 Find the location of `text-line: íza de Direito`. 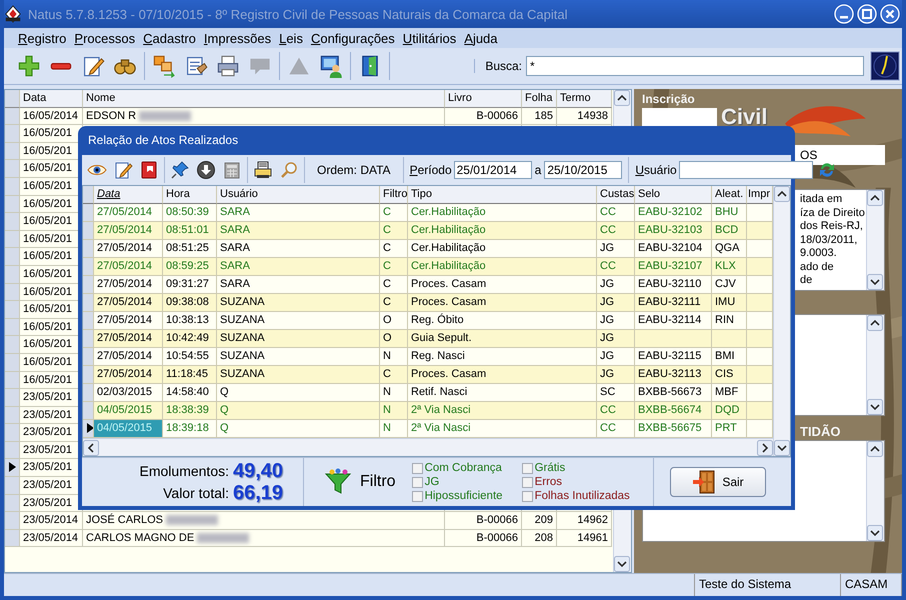

text-line: íza de Direito is located at coordinates (833, 213).